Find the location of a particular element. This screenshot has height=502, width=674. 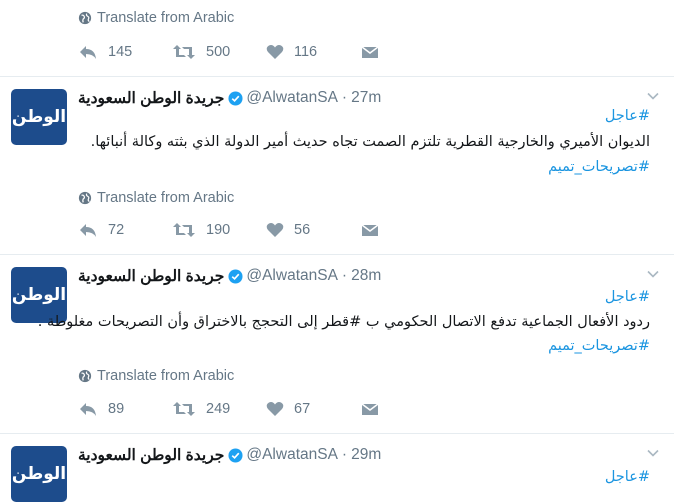

tweet-actions: 145 500 116 is located at coordinates (266, 52).